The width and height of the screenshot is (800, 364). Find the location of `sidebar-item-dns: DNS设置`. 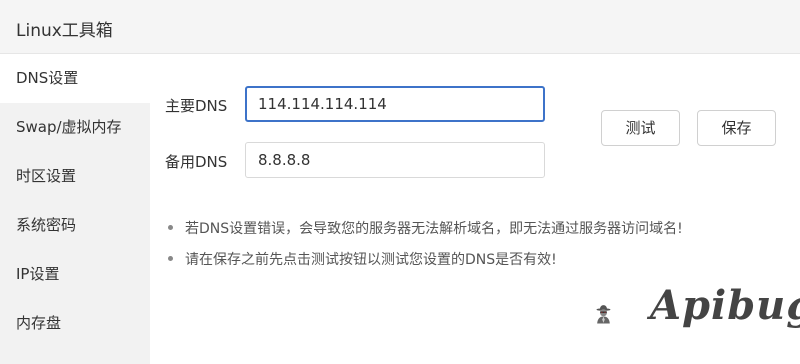

sidebar-item-dns: DNS设置 is located at coordinates (75, 78).